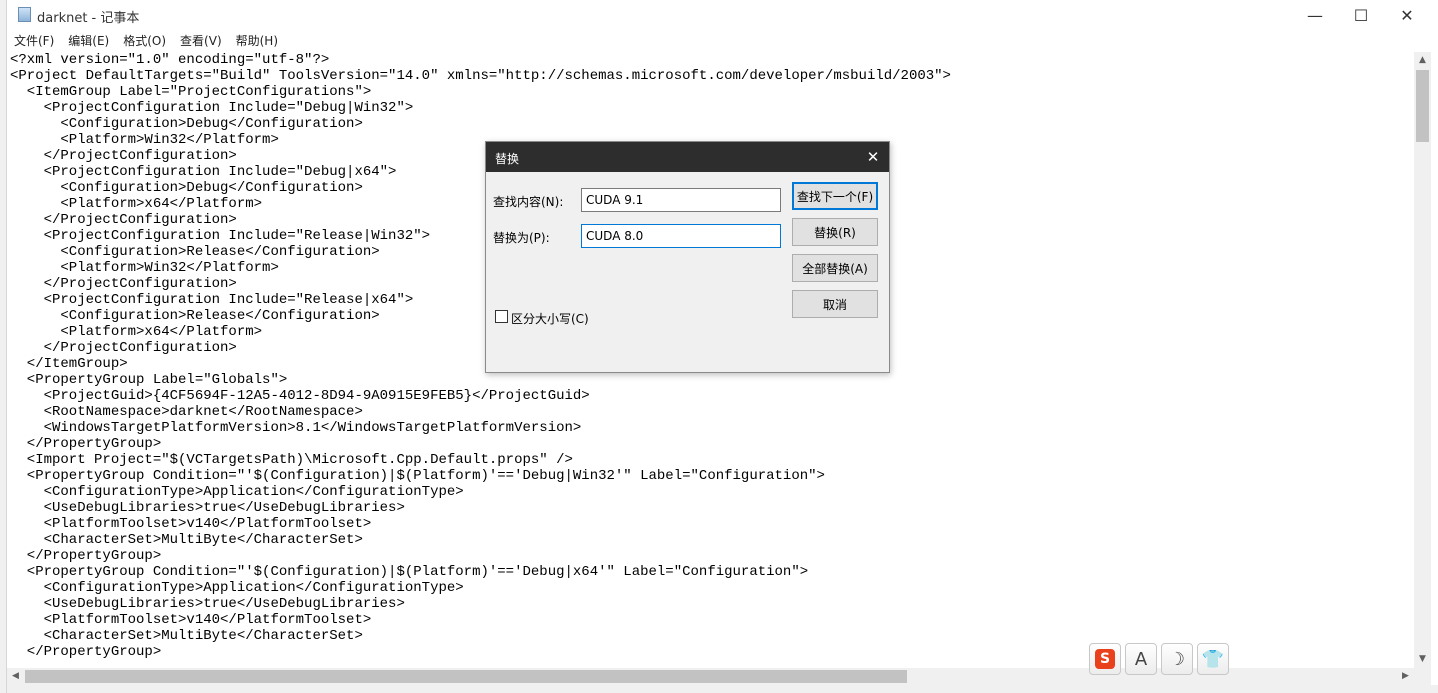 The height and width of the screenshot is (693, 1438). I want to click on dialog-close-icon: ✕, so click(873, 157).